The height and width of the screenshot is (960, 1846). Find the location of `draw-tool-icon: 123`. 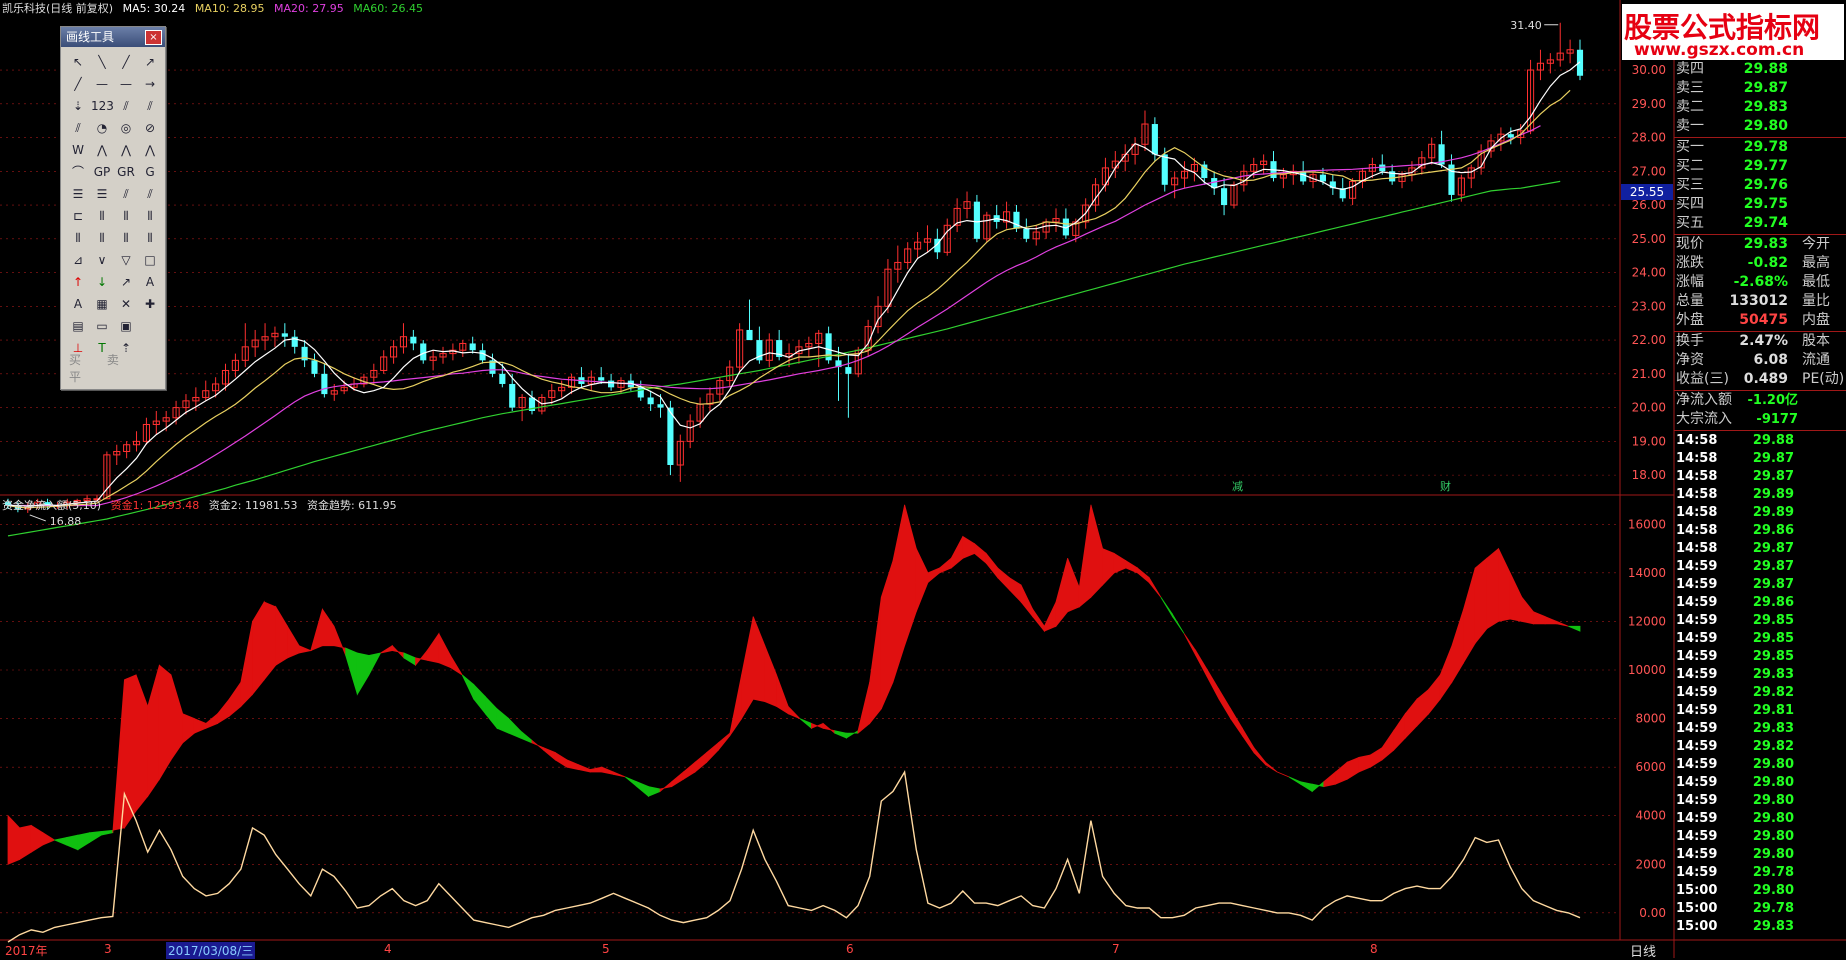

draw-tool-icon: 123 is located at coordinates (102, 106).